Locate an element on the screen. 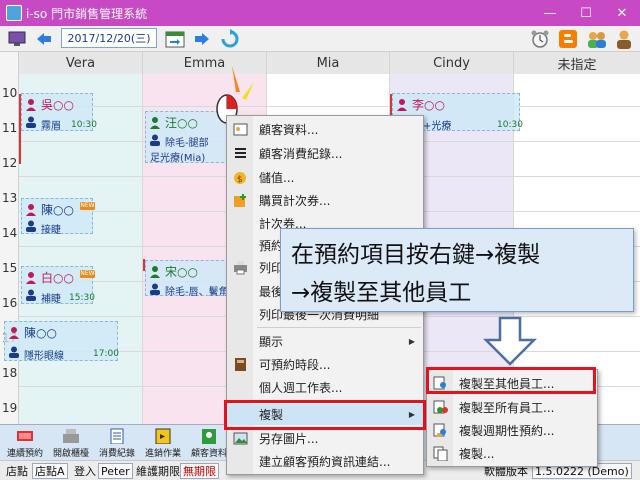 Image resolution: width=640 pixels, height=480 pixels. monitor-icon is located at coordinates (17, 38).